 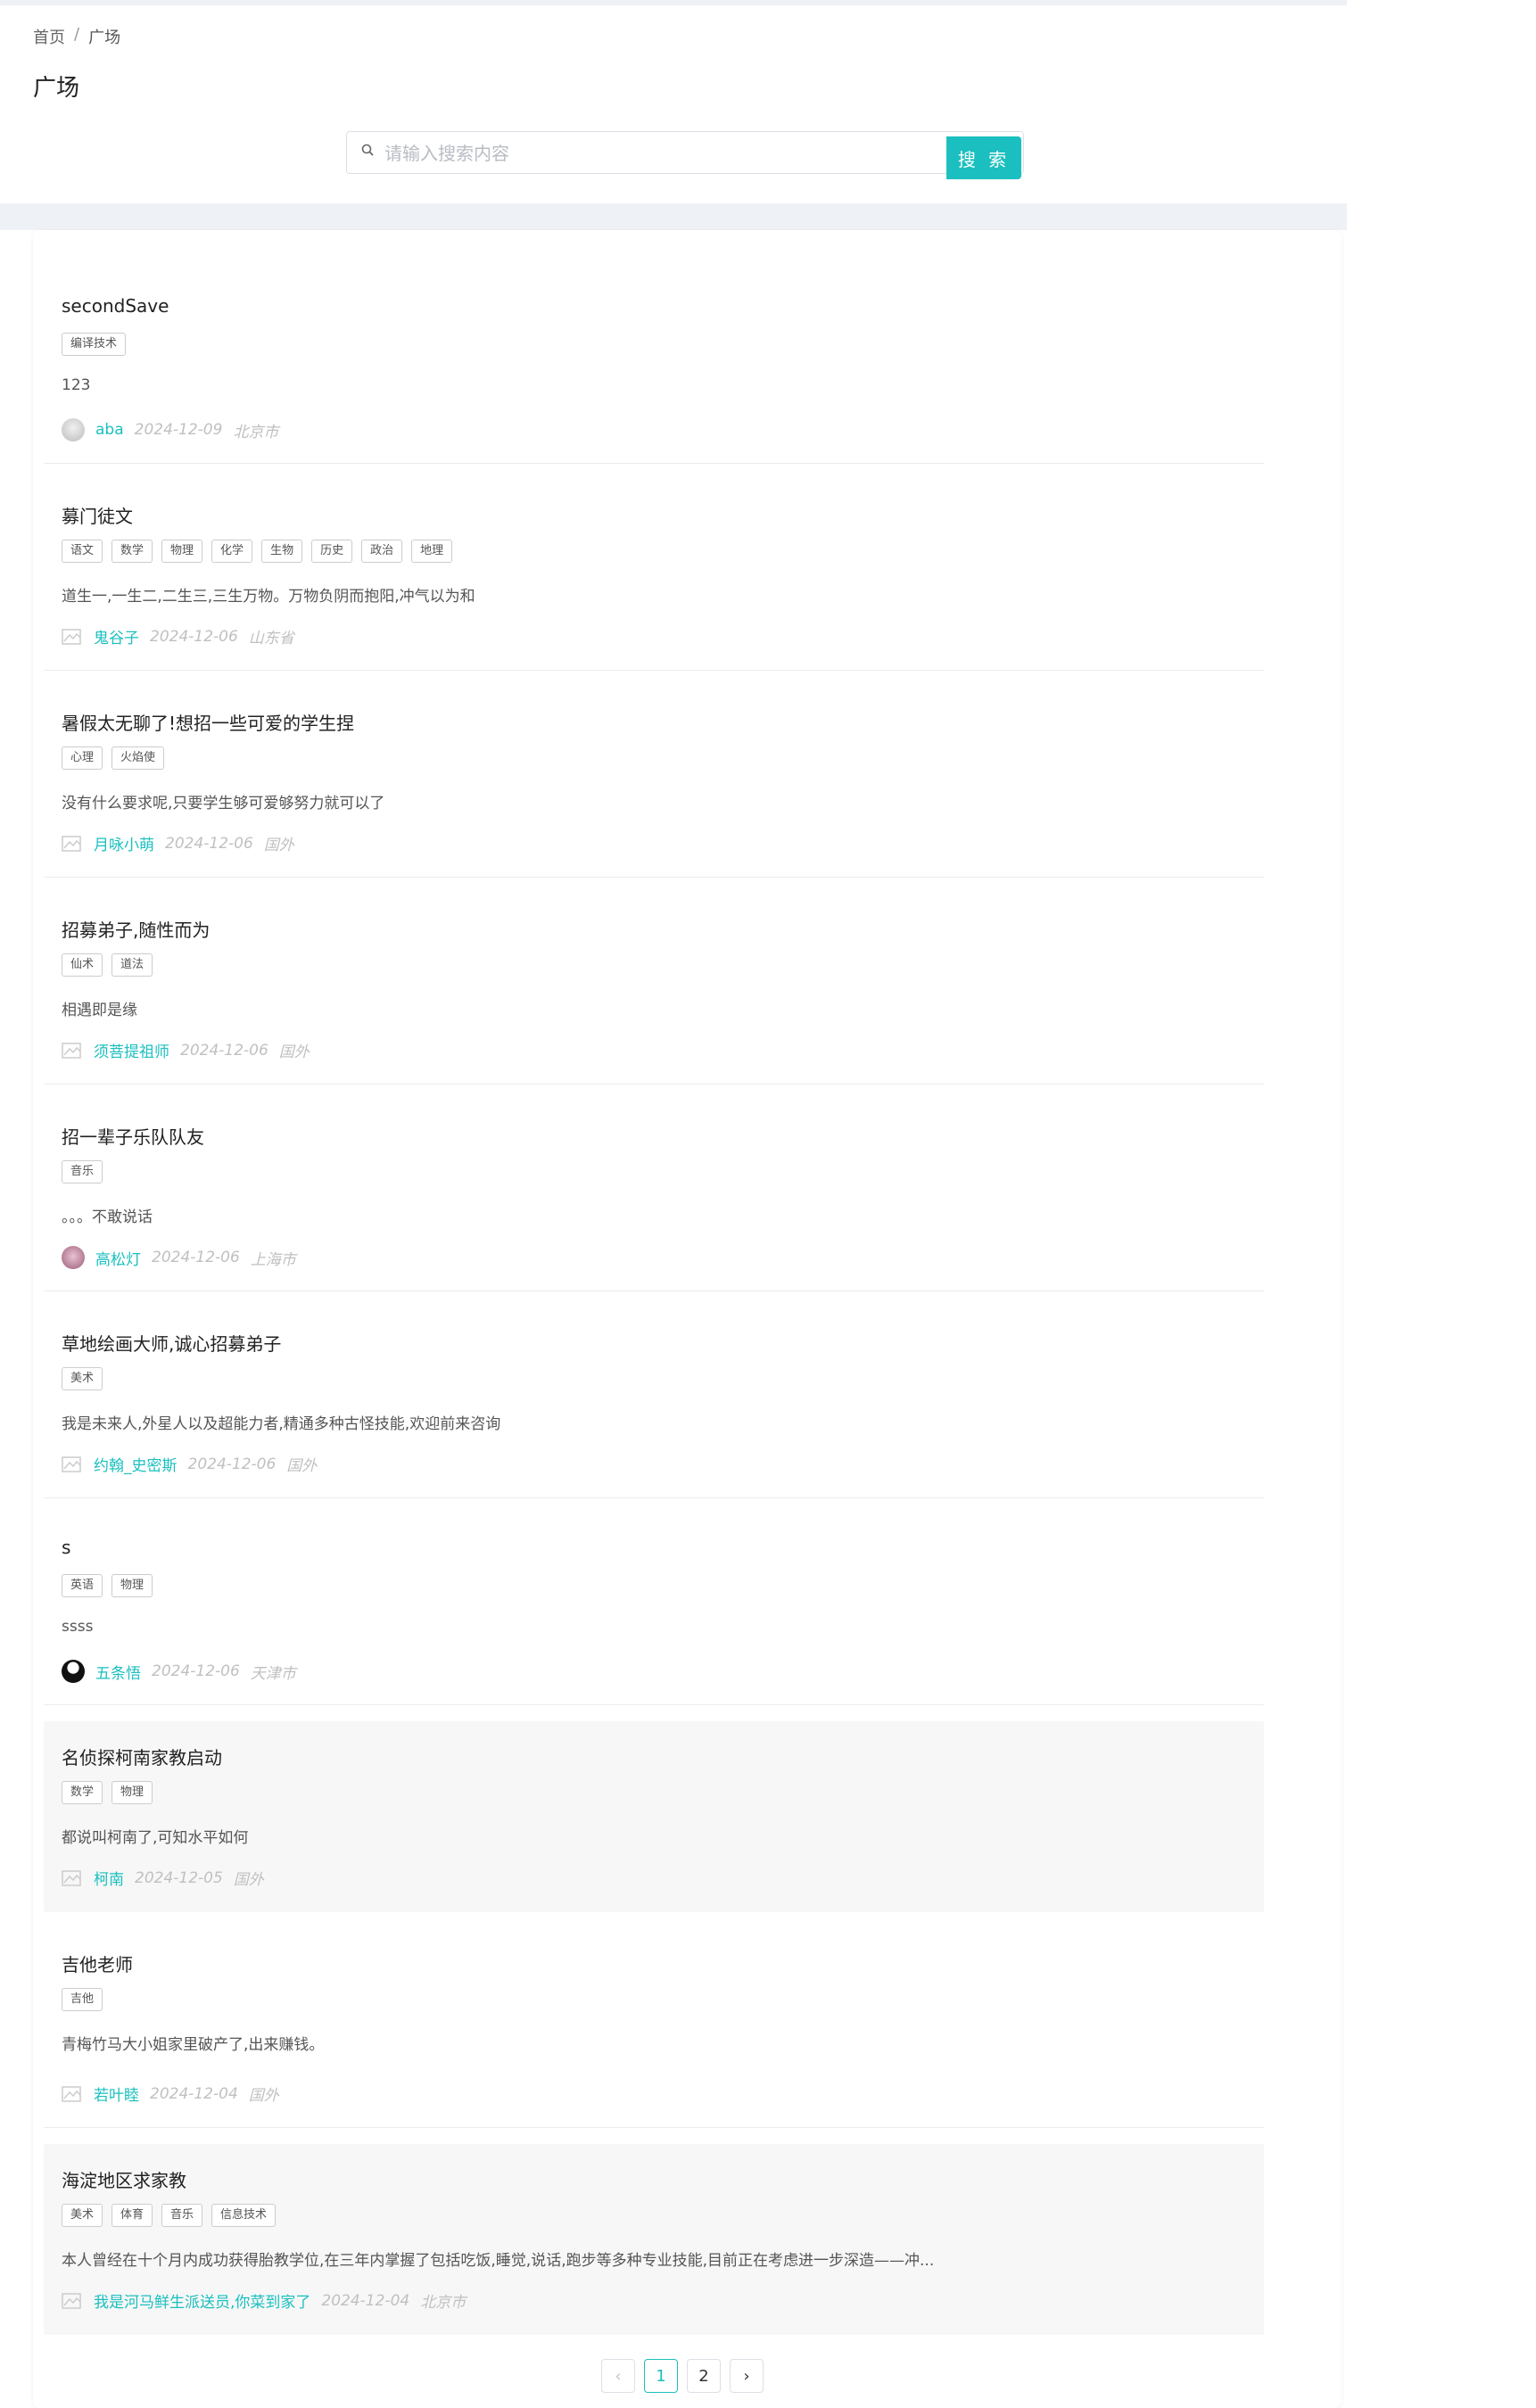 I want to click on post-date: 2024-12-09, so click(x=178, y=430).